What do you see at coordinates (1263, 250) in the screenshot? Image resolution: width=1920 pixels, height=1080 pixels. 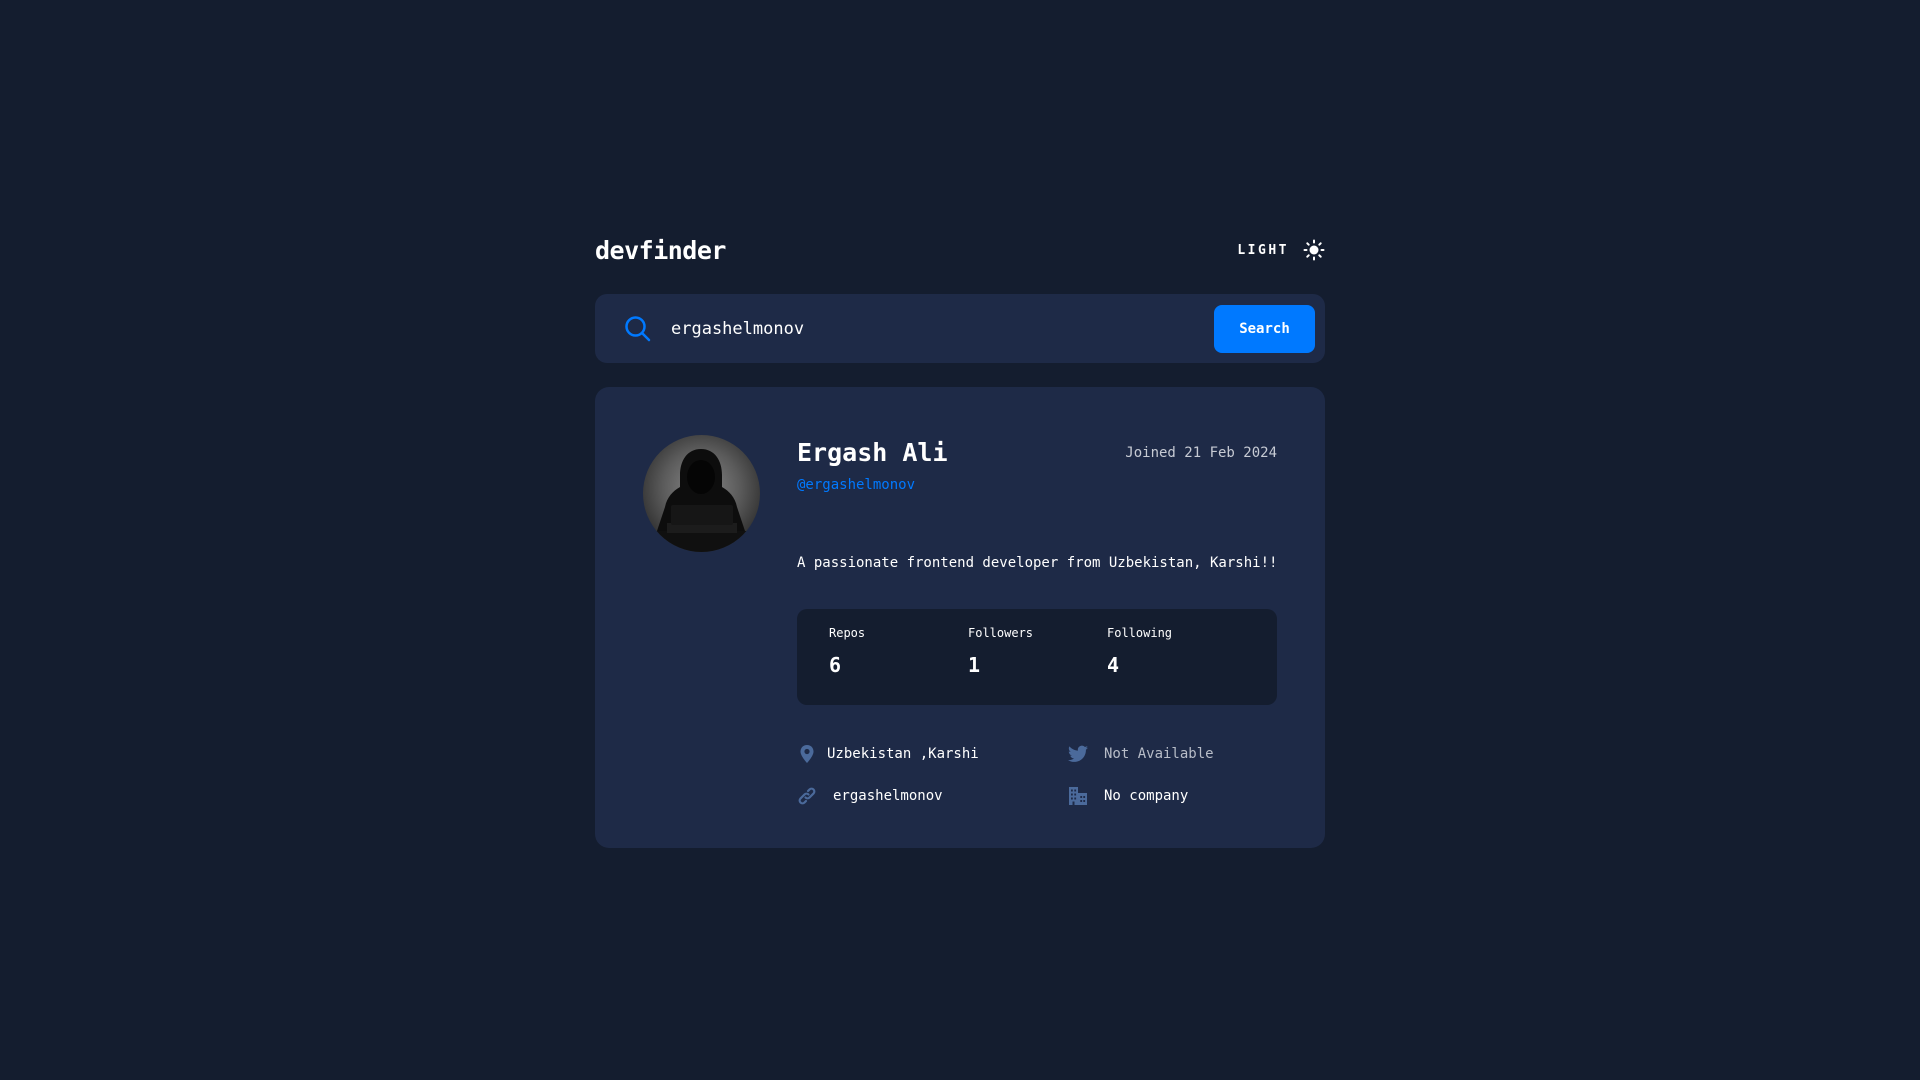 I see `theme-toggle-label: LIGHT` at bounding box center [1263, 250].